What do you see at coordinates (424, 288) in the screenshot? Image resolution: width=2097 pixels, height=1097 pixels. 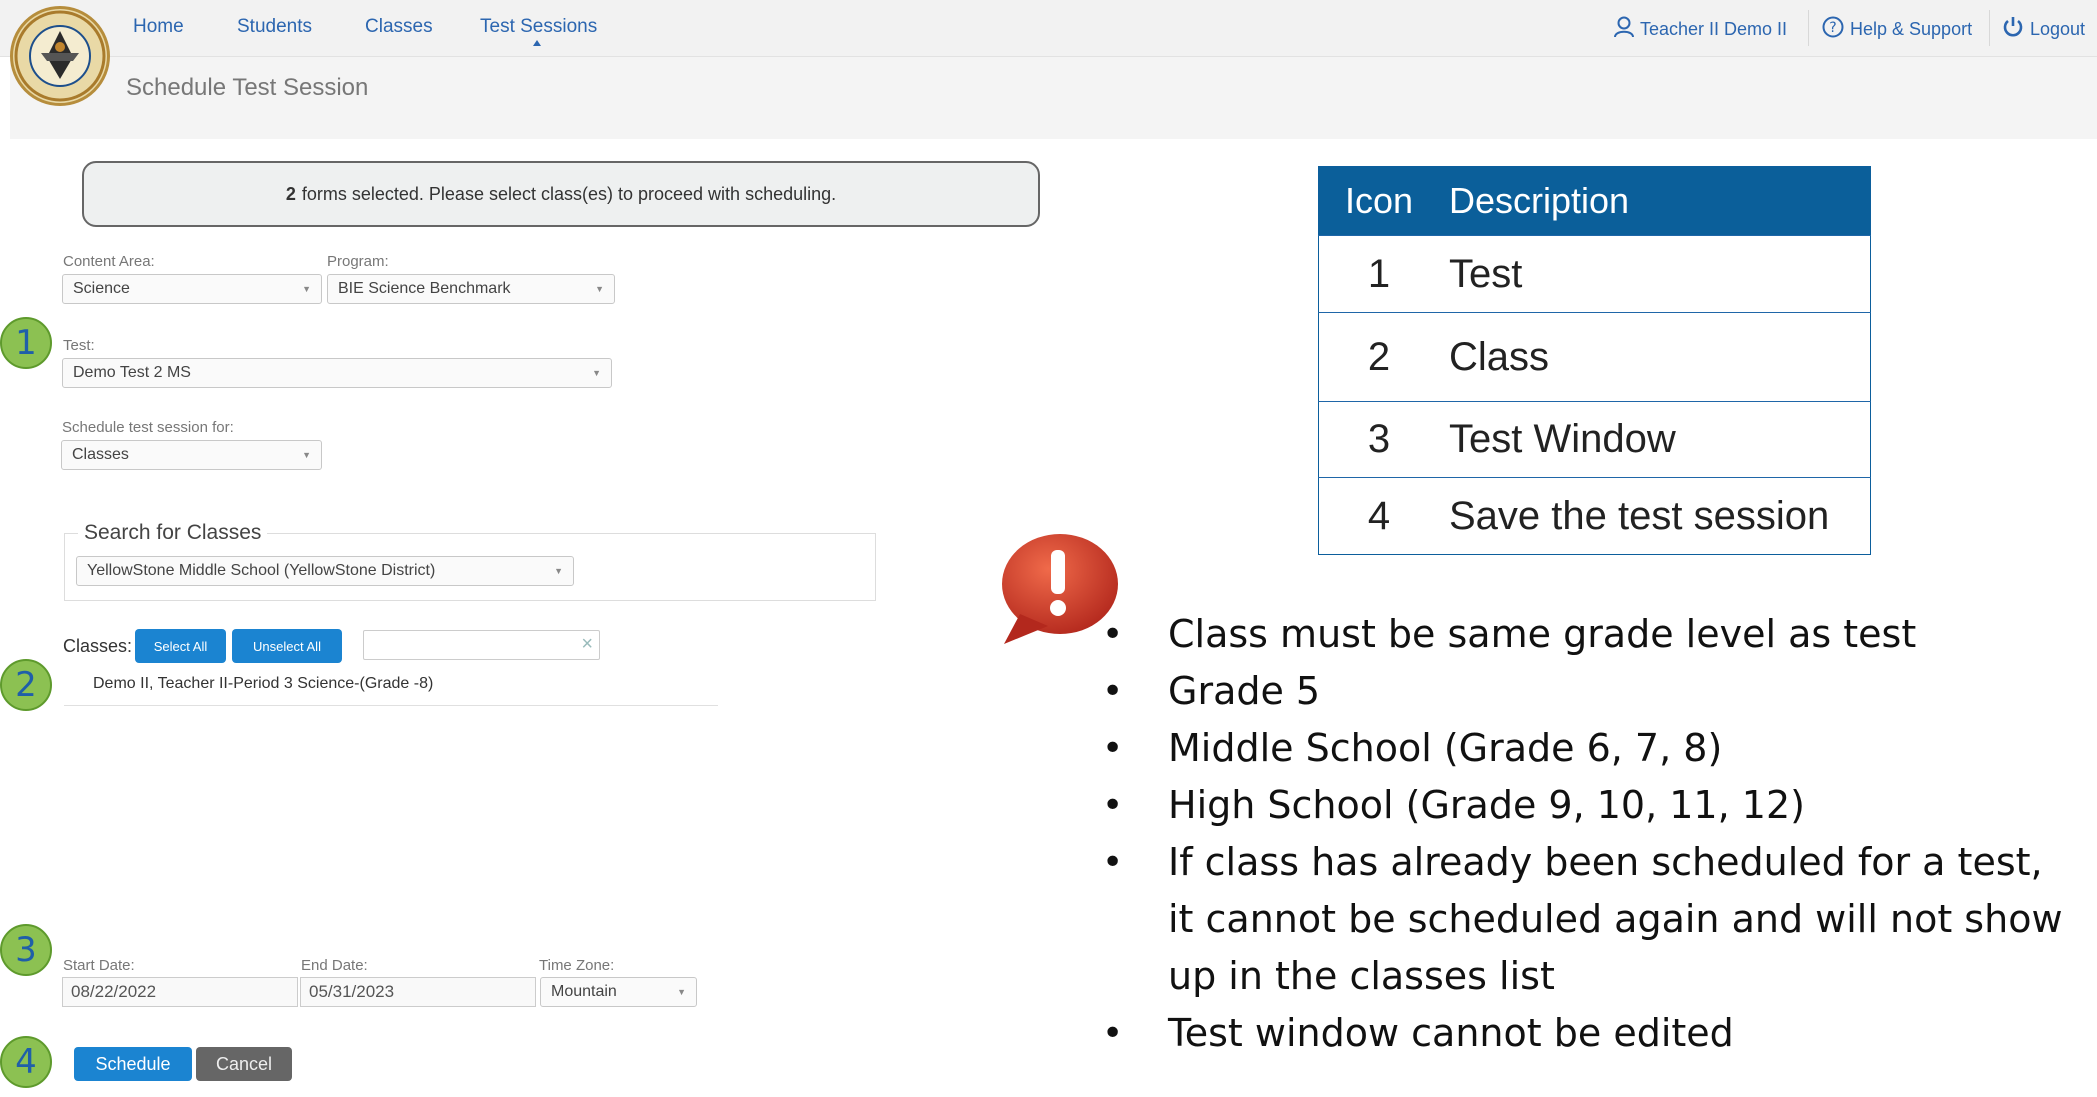 I see `program-value: BIE Science Benchmark` at bounding box center [424, 288].